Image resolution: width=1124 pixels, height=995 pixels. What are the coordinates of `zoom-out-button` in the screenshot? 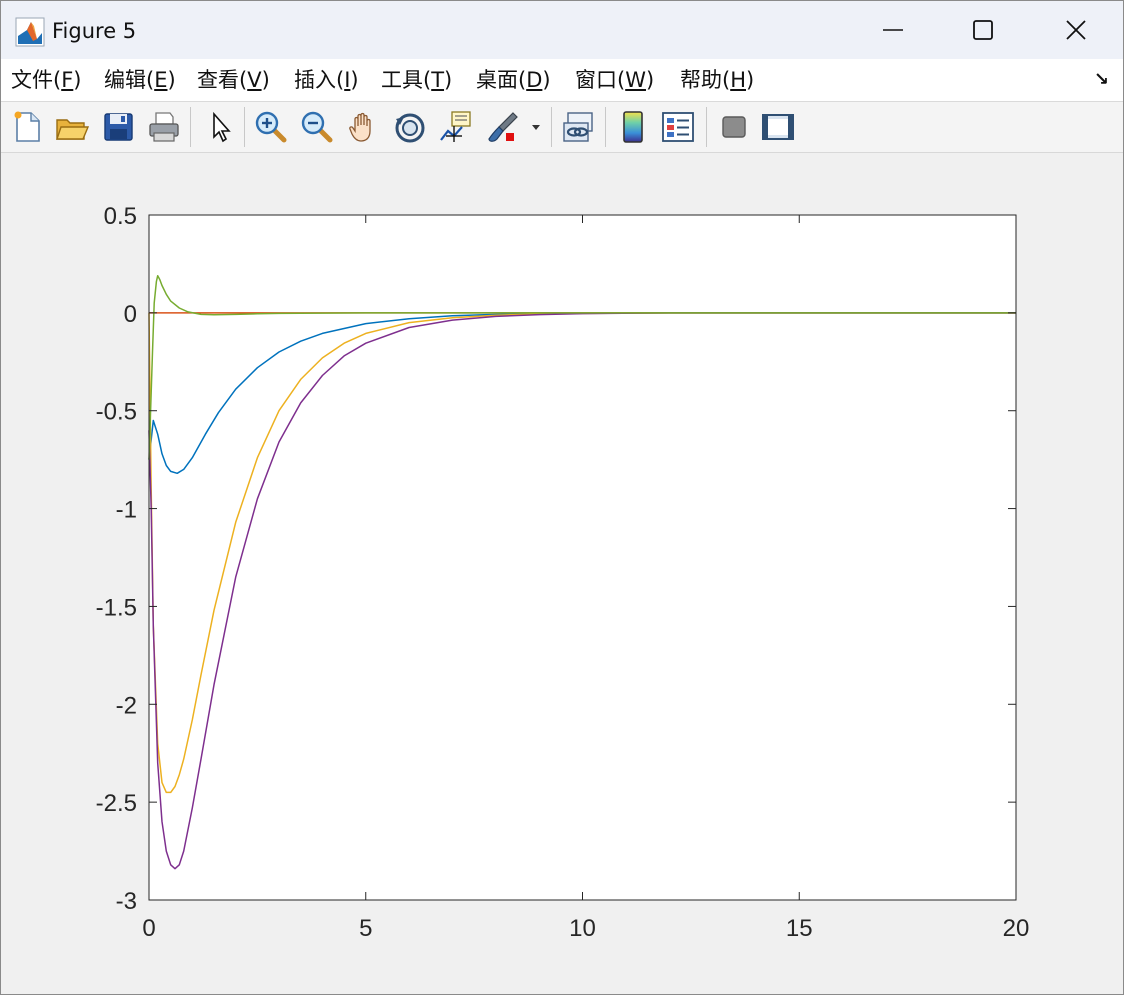 It's located at (317, 127).